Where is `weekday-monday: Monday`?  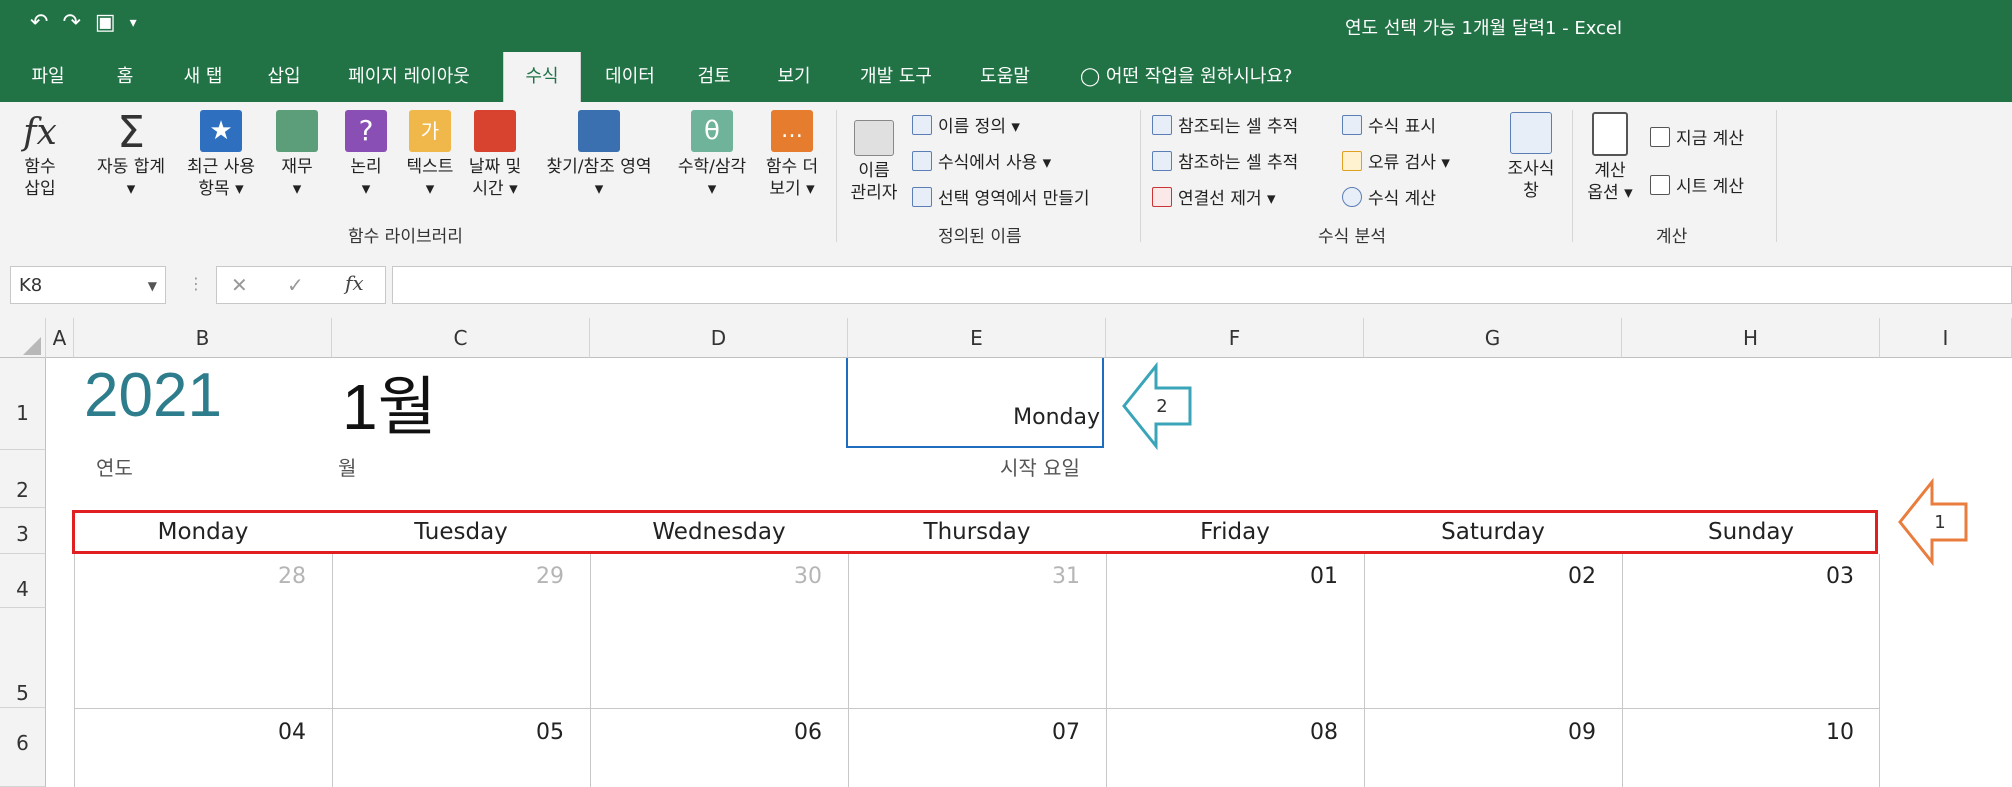
weekday-monday: Monday is located at coordinates (203, 532).